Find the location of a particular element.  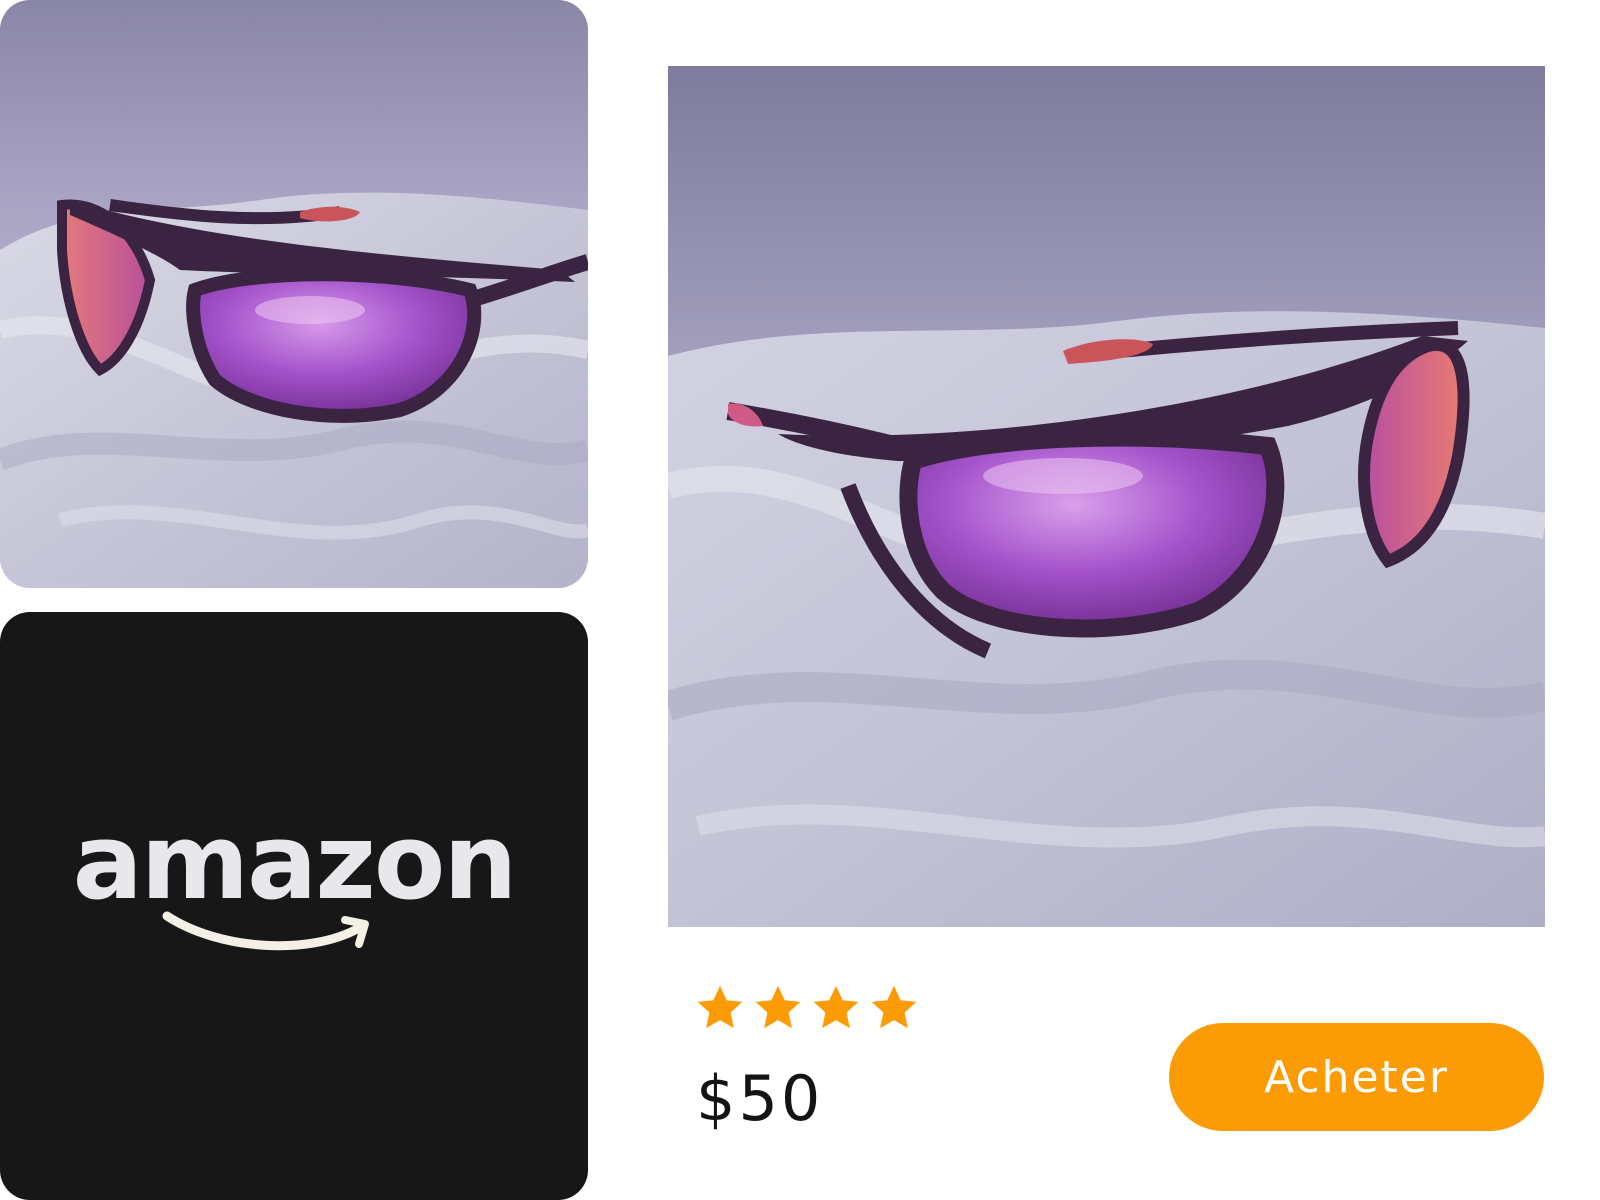

product-price: $50 is located at coordinates (760, 1098).